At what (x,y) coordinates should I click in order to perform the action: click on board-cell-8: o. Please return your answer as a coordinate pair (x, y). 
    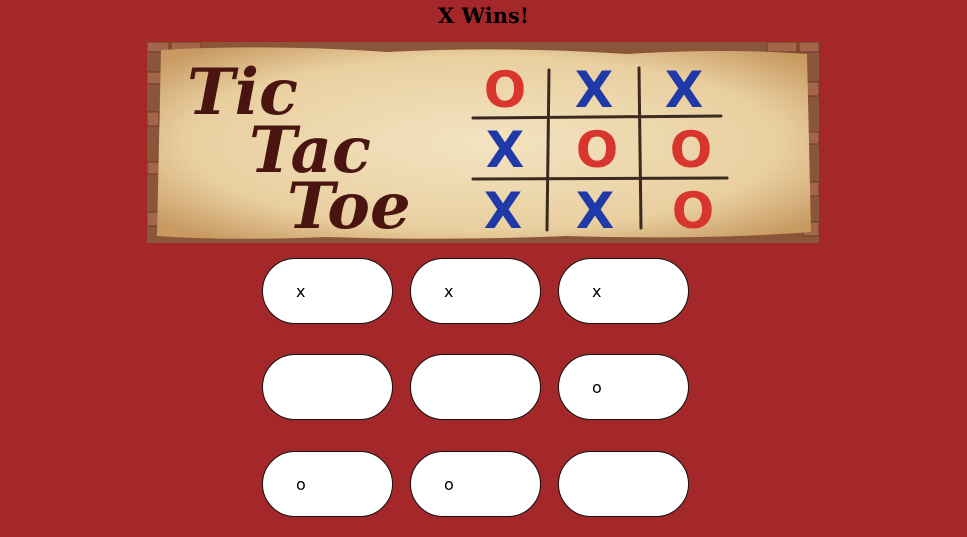
    Looking at the image, I should click on (475, 484).